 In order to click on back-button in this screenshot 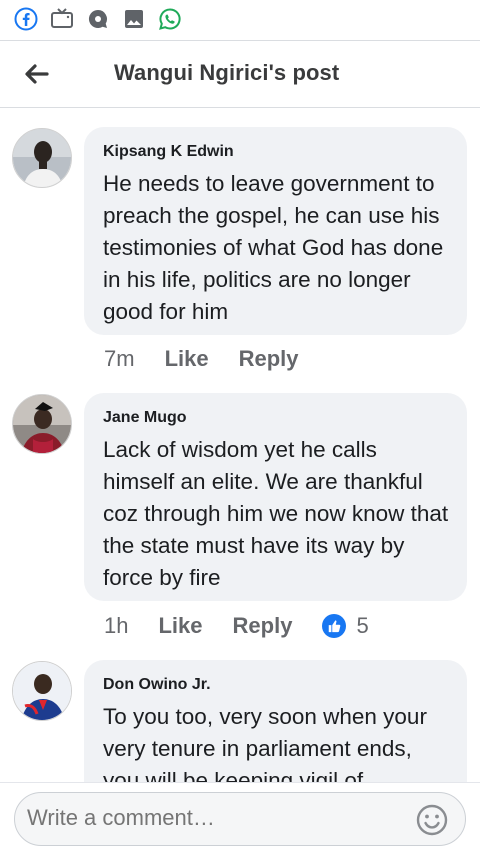, I will do `click(36, 74)`.